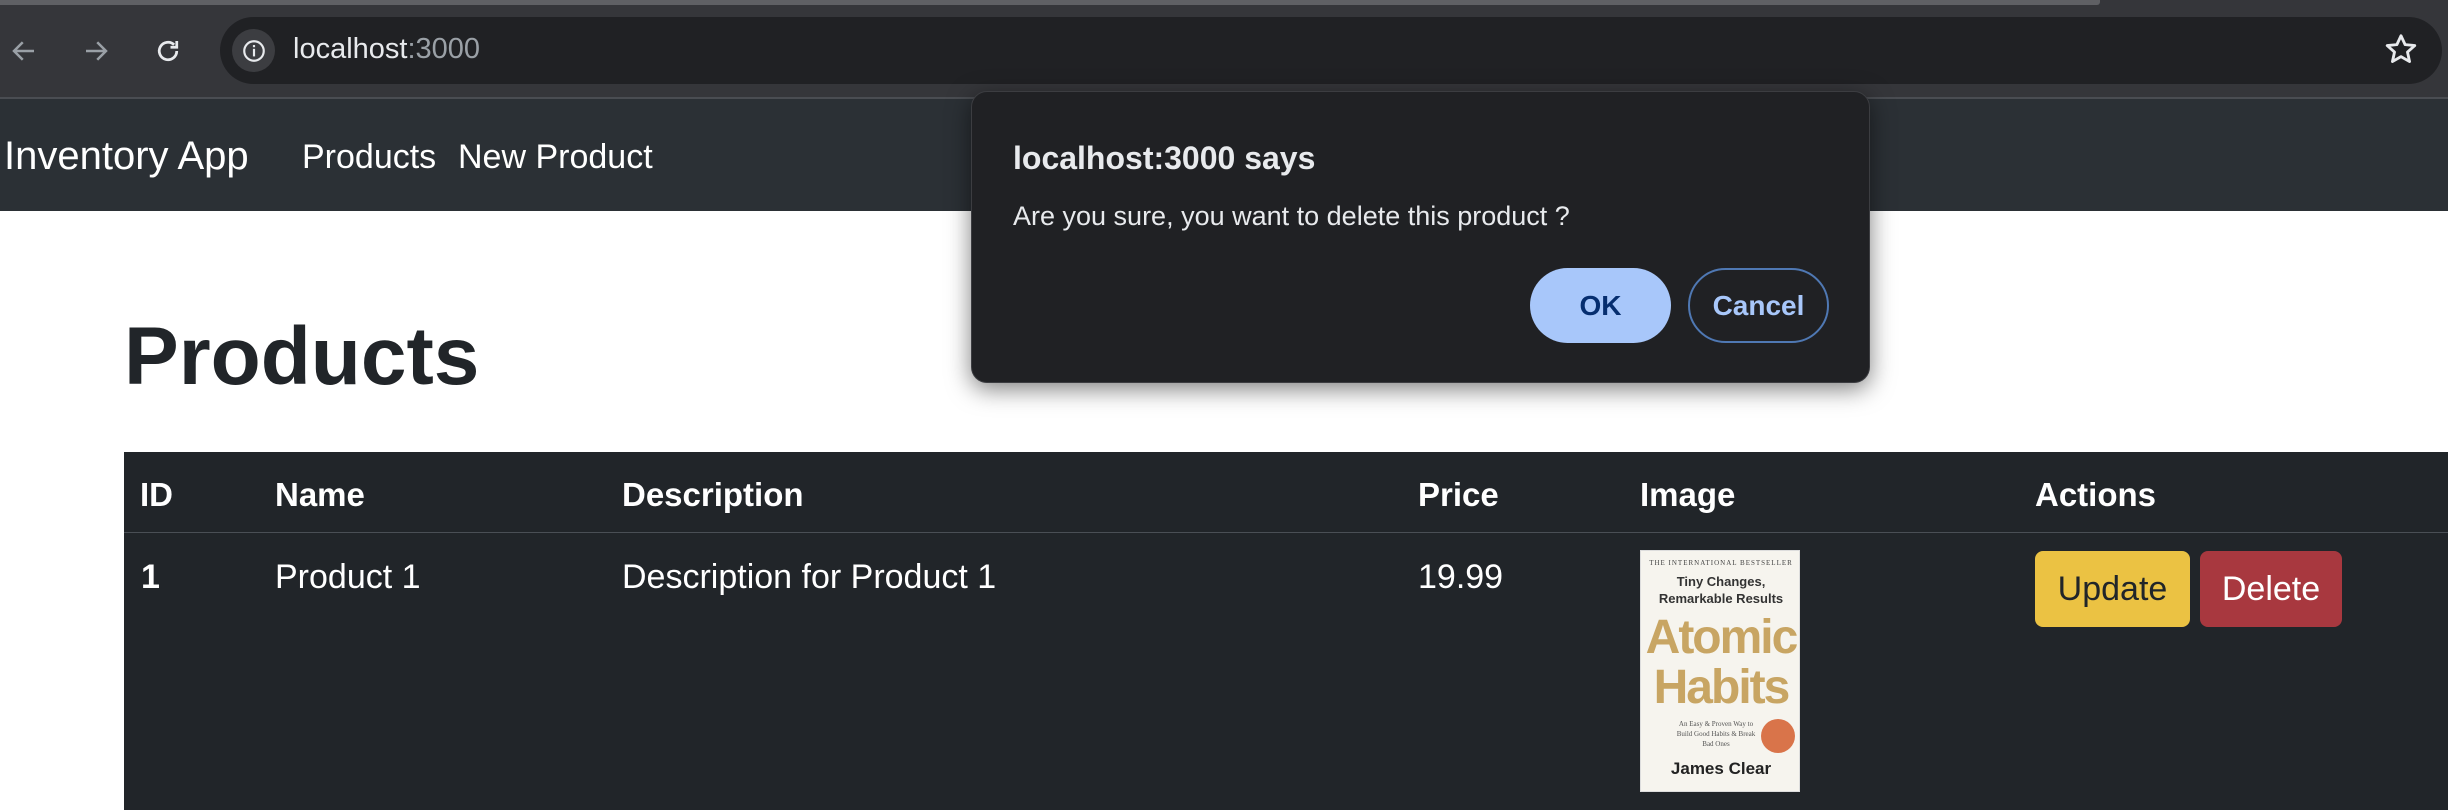 The image size is (2448, 810). Describe the element at coordinates (150, 577) in the screenshot. I see `cell-id: 1` at that location.